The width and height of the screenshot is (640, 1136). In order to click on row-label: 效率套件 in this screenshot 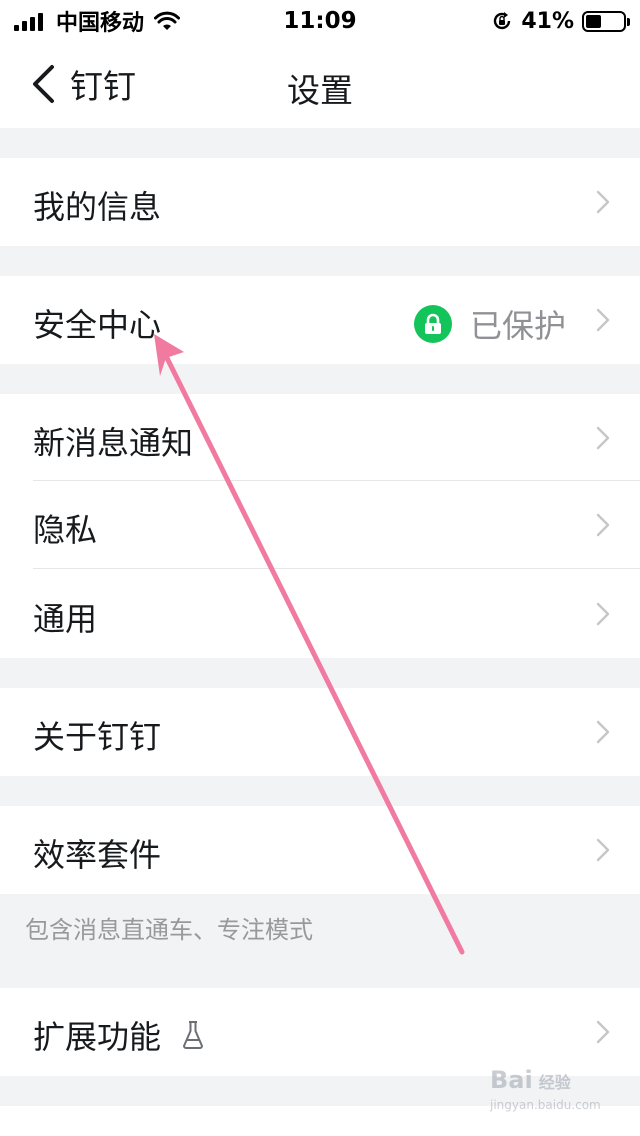, I will do `click(97, 855)`.